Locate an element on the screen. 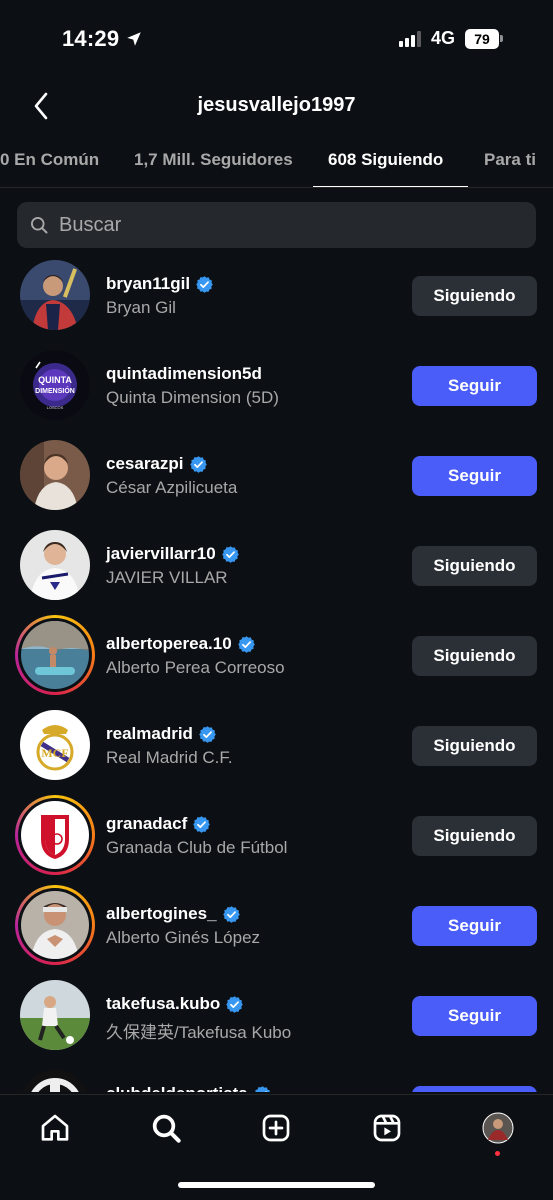 The image size is (553, 1200). full-name: Alberto Perea Correoso is located at coordinates (195, 667).